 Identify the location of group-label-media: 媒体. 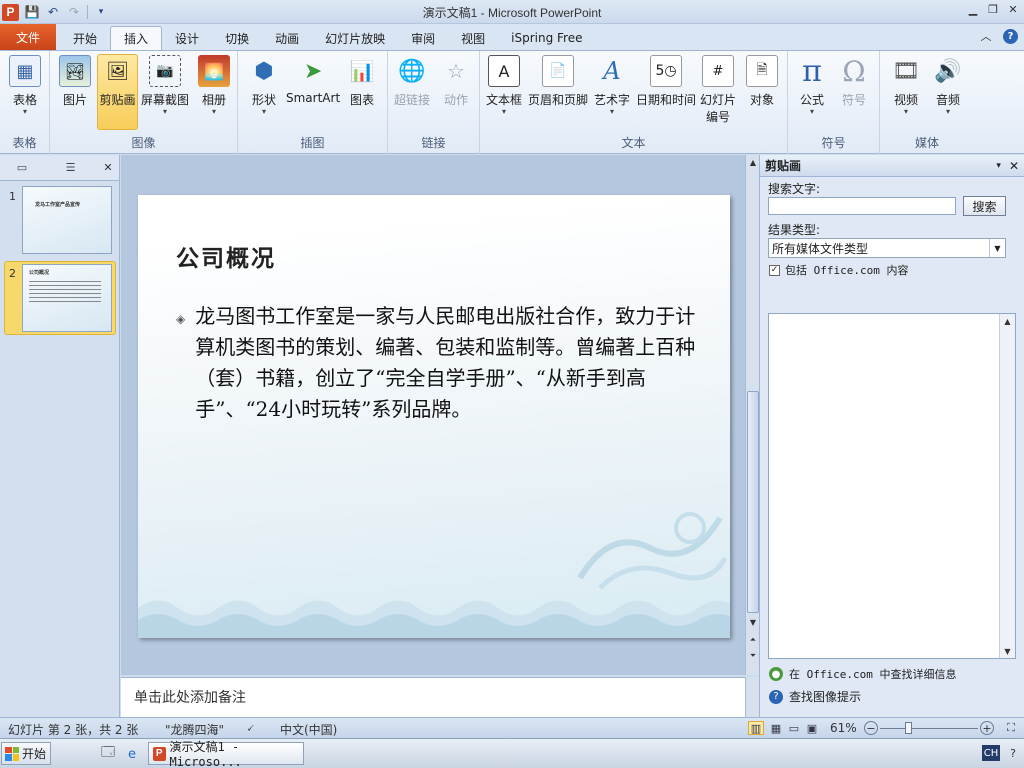
(926, 143).